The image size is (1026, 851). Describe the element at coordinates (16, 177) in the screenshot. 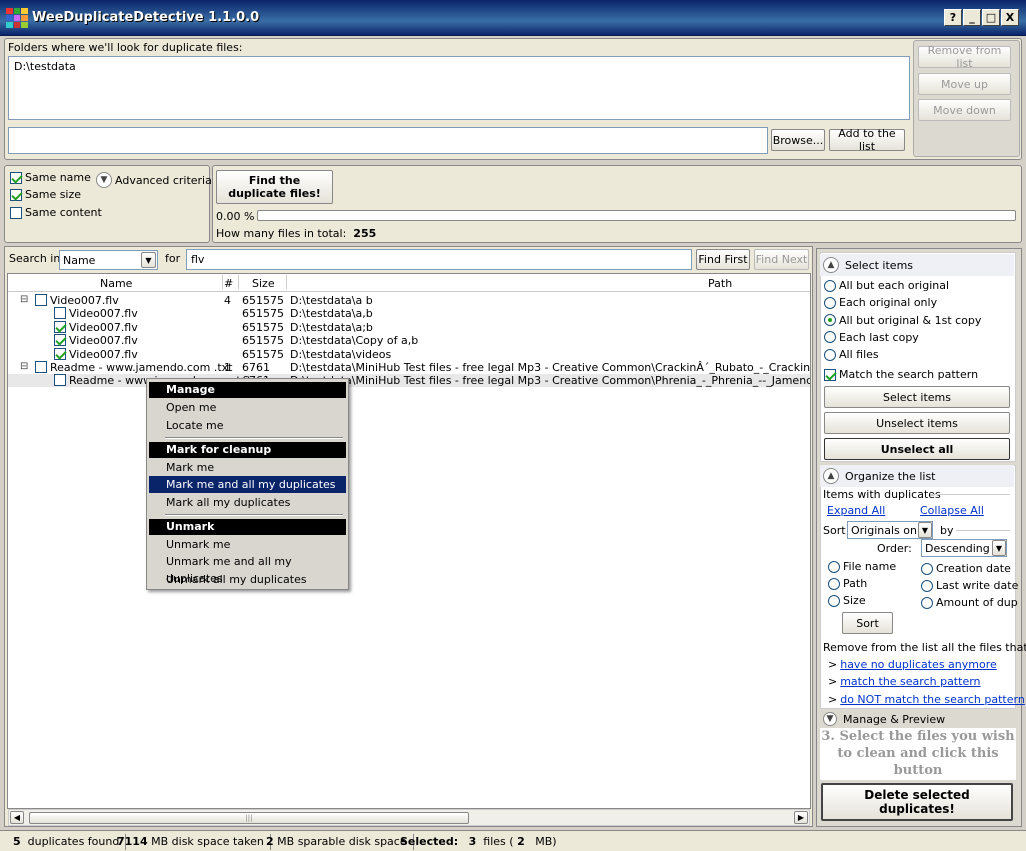

I see `same-name-checkbox` at that location.